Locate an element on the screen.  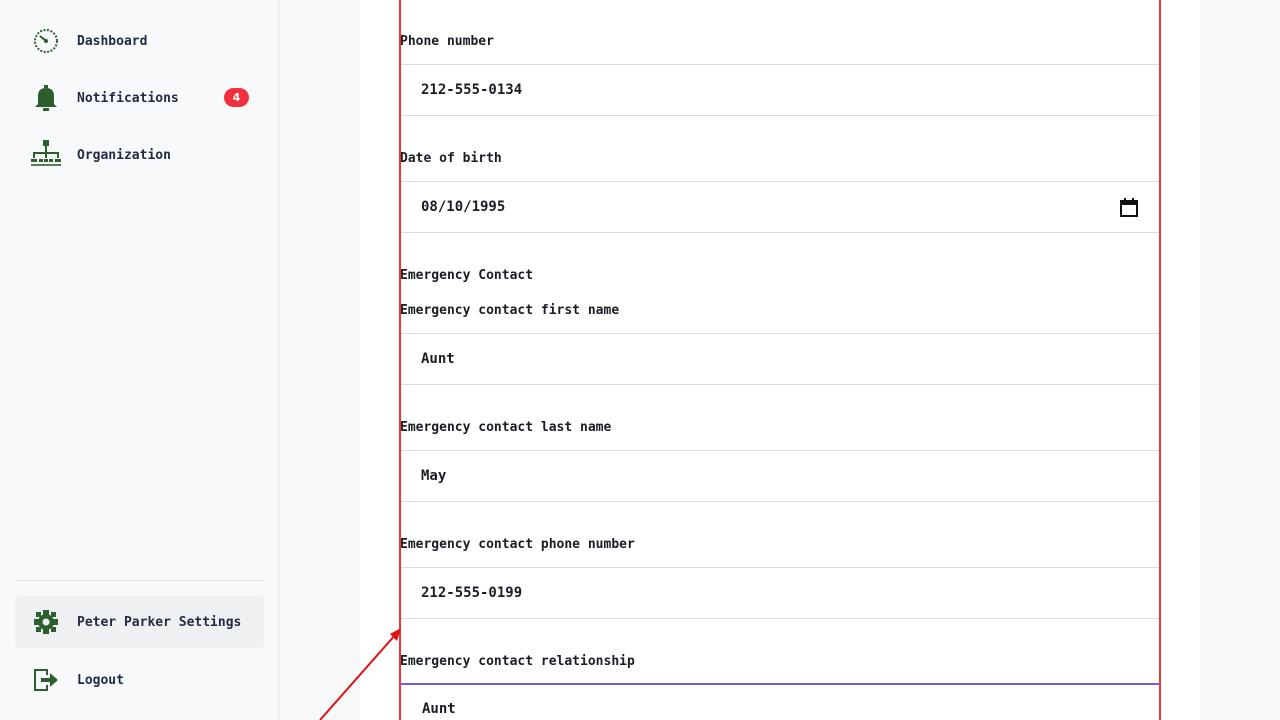
ec-first-name-value: Aunt is located at coordinates (438, 359).